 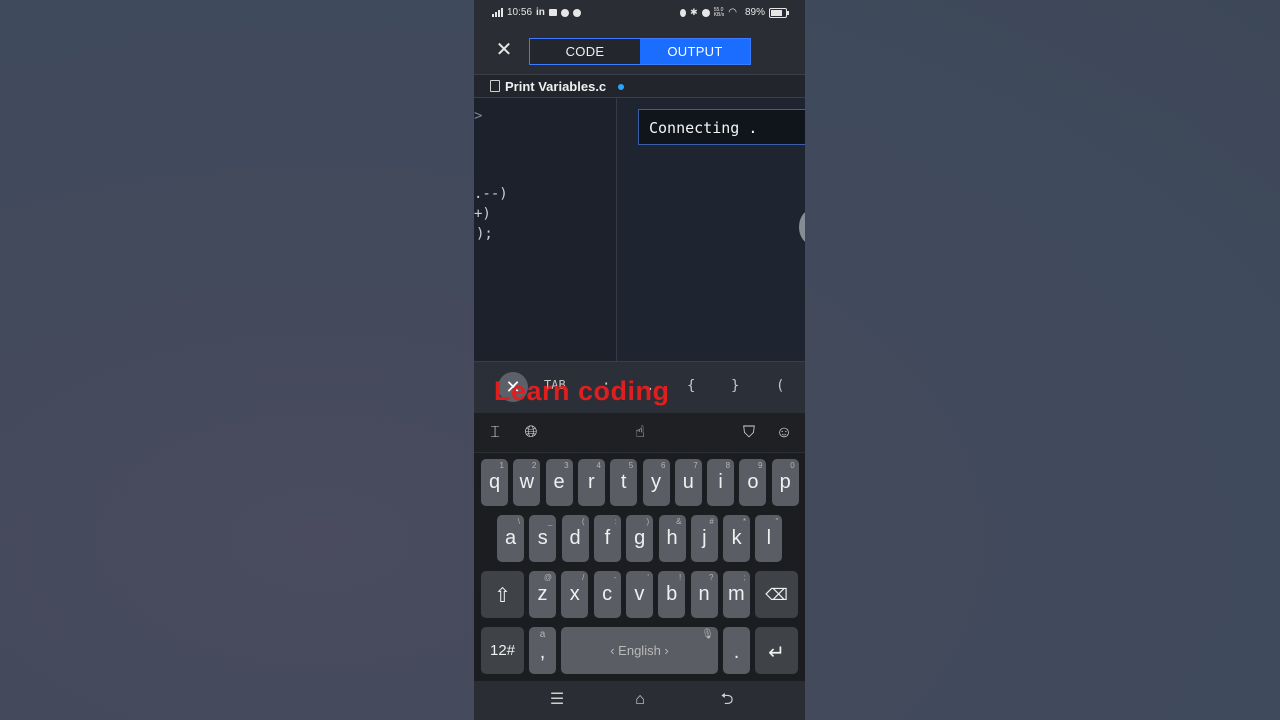 I want to click on cursor-icon: ⌶, so click(x=495, y=433).